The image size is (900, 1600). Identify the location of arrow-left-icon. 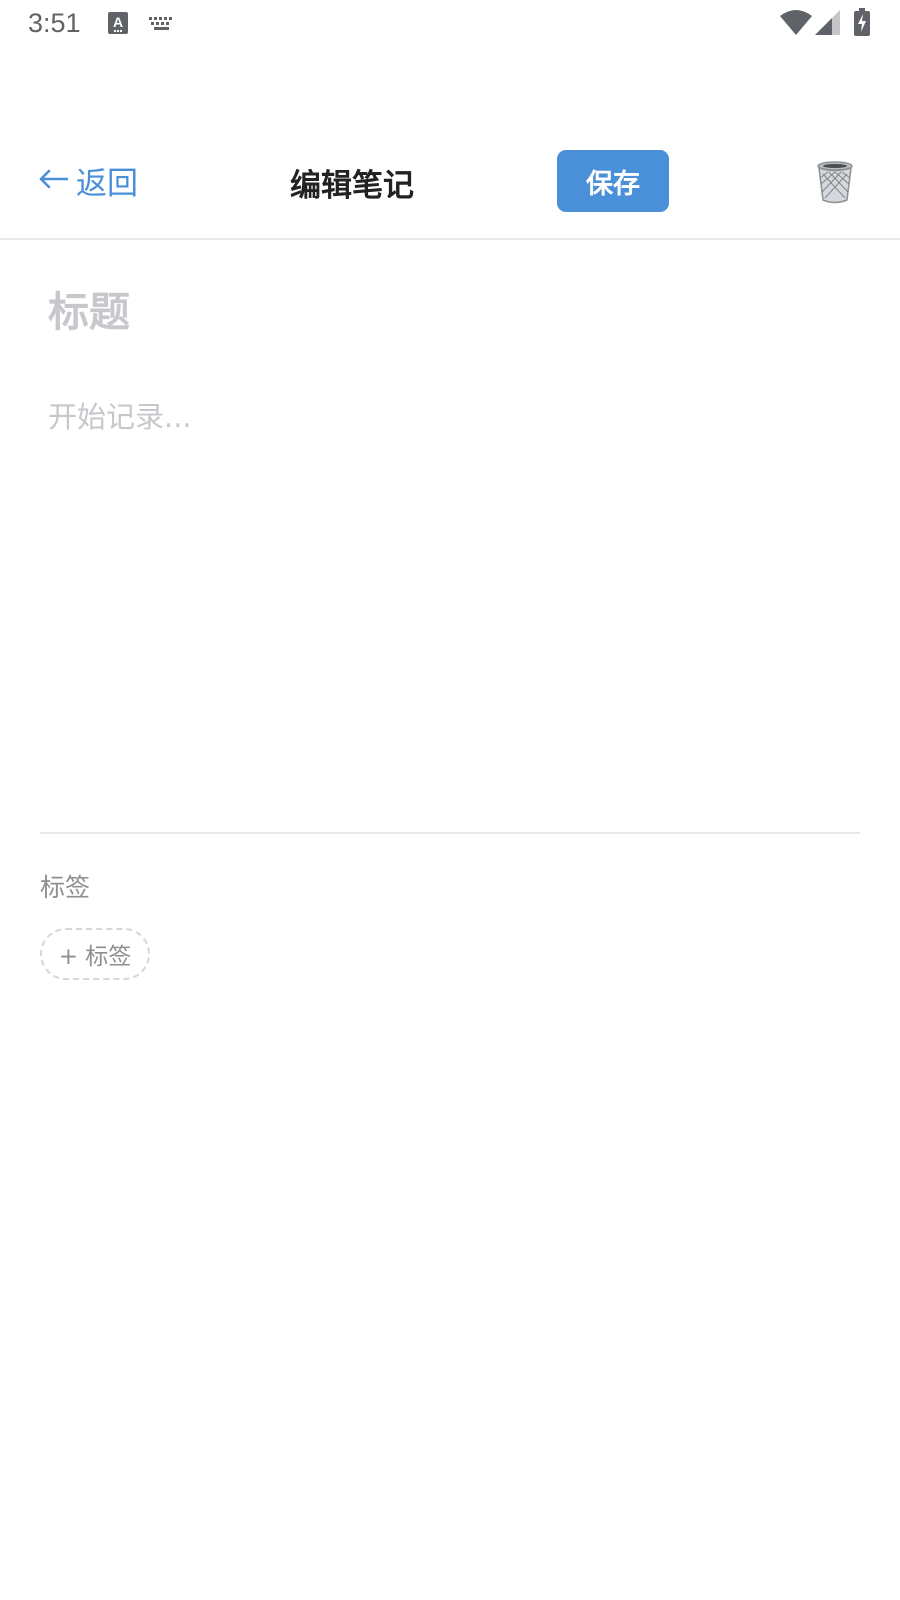
(57, 180).